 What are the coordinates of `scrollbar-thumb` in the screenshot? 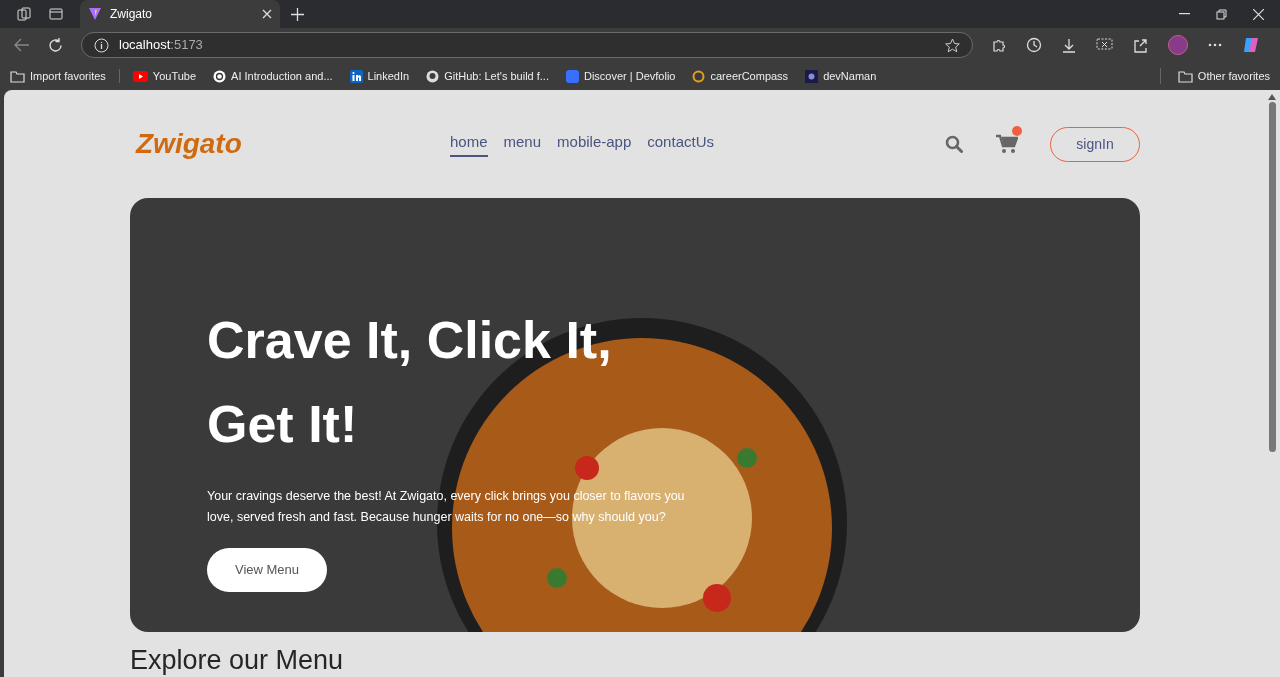 It's located at (1272, 277).